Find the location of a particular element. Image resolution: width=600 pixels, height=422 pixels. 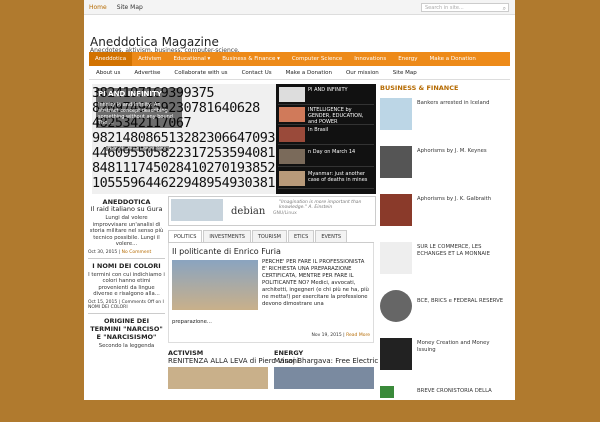

left-block-title: Il raid italiano su Gura is located at coordinates (126, 209).